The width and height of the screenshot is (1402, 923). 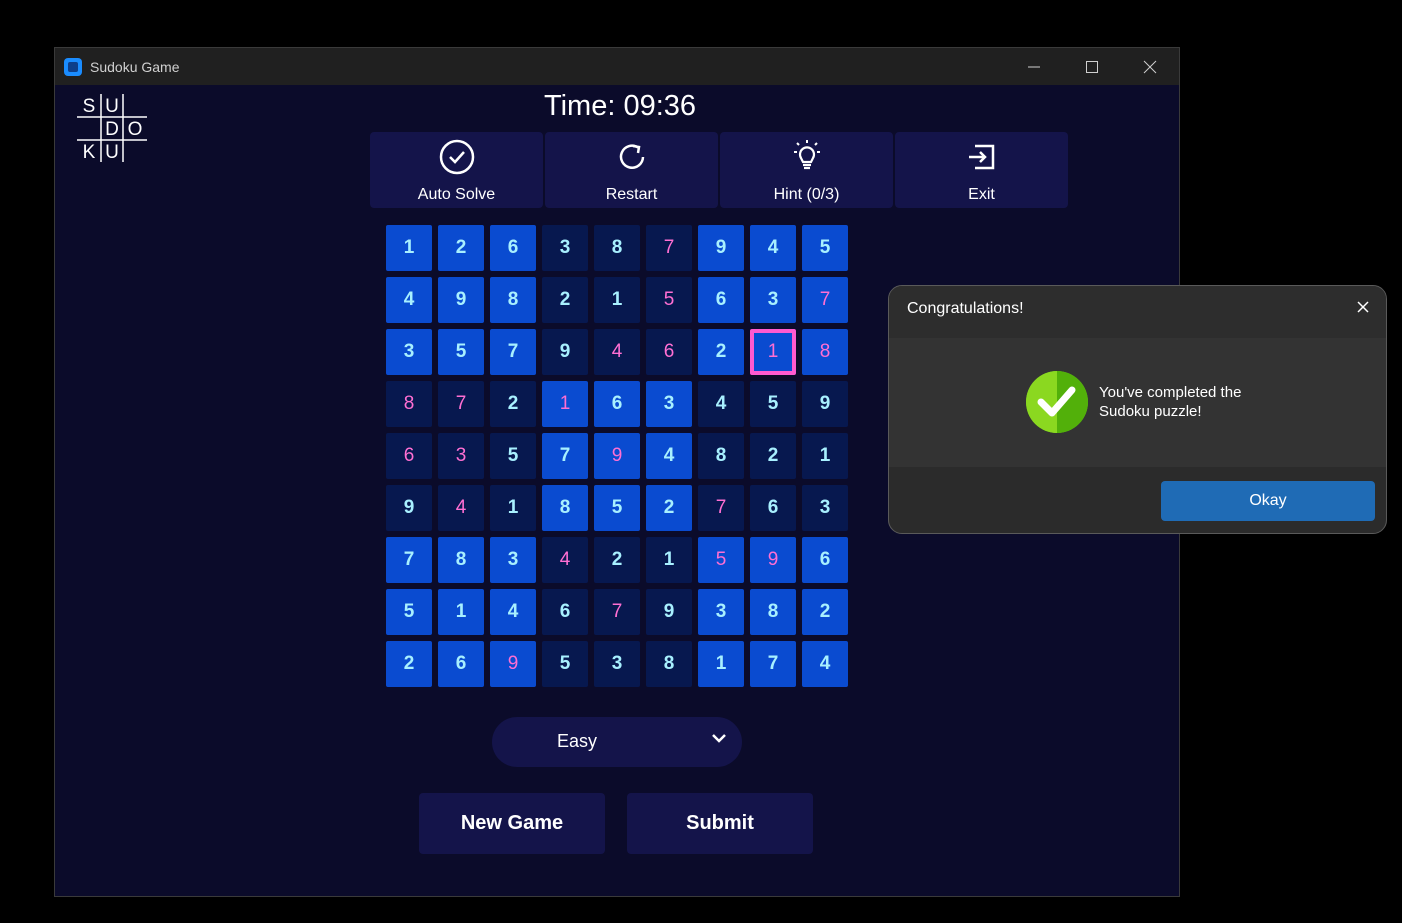 I want to click on dialog-close-button, so click(x=1363, y=307).